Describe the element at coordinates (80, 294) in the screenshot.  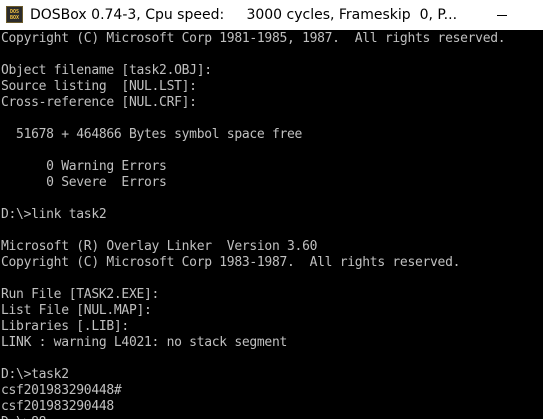
I see `console-line: Run File [TASK2.EXE]:` at that location.